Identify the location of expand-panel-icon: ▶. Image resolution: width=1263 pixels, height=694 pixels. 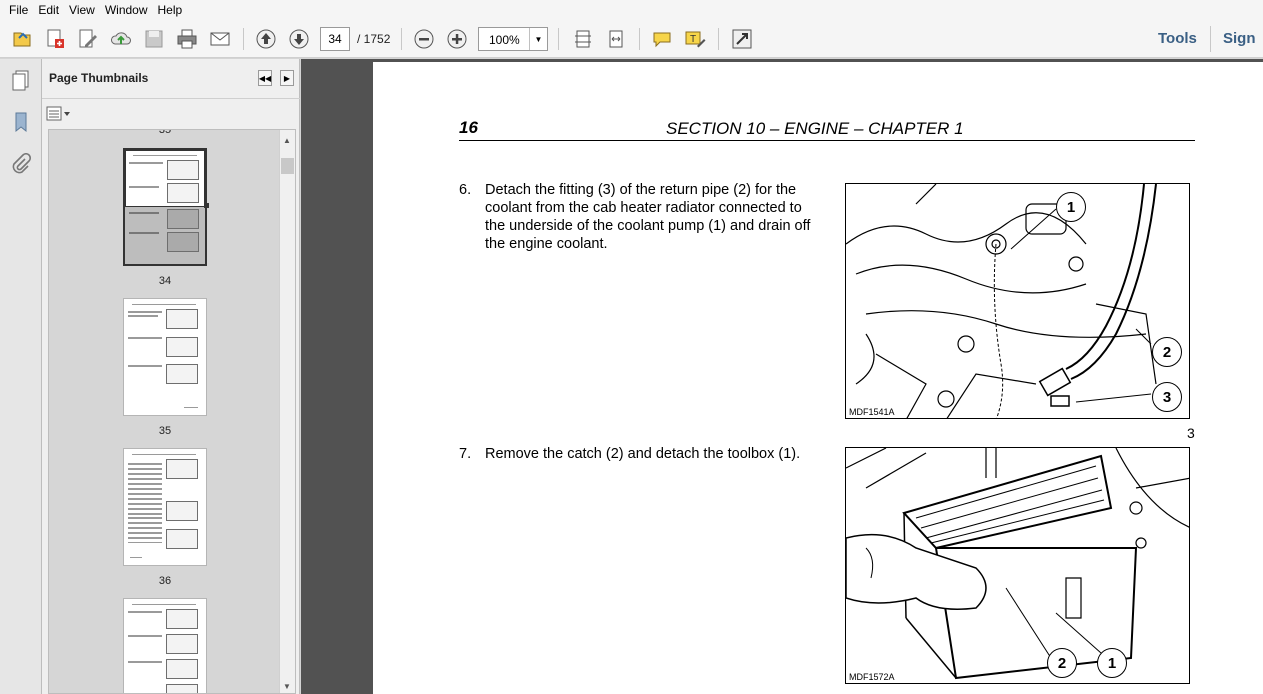
(287, 78).